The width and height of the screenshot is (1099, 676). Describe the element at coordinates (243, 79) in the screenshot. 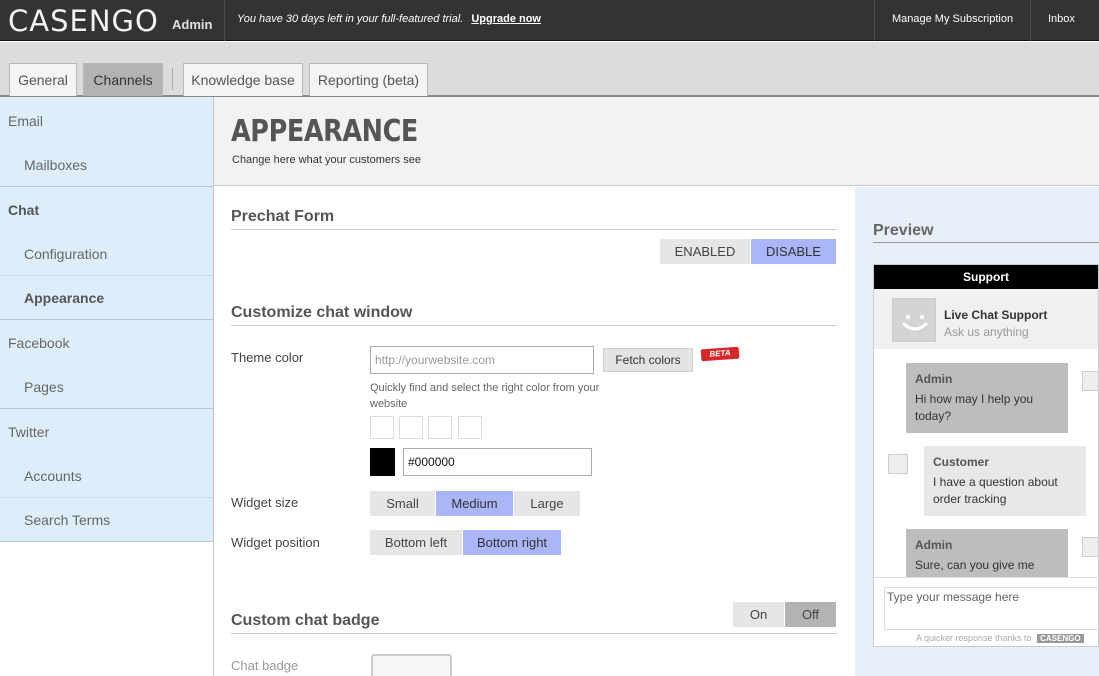

I see `tab-knowledge-base: Knowledge base` at that location.